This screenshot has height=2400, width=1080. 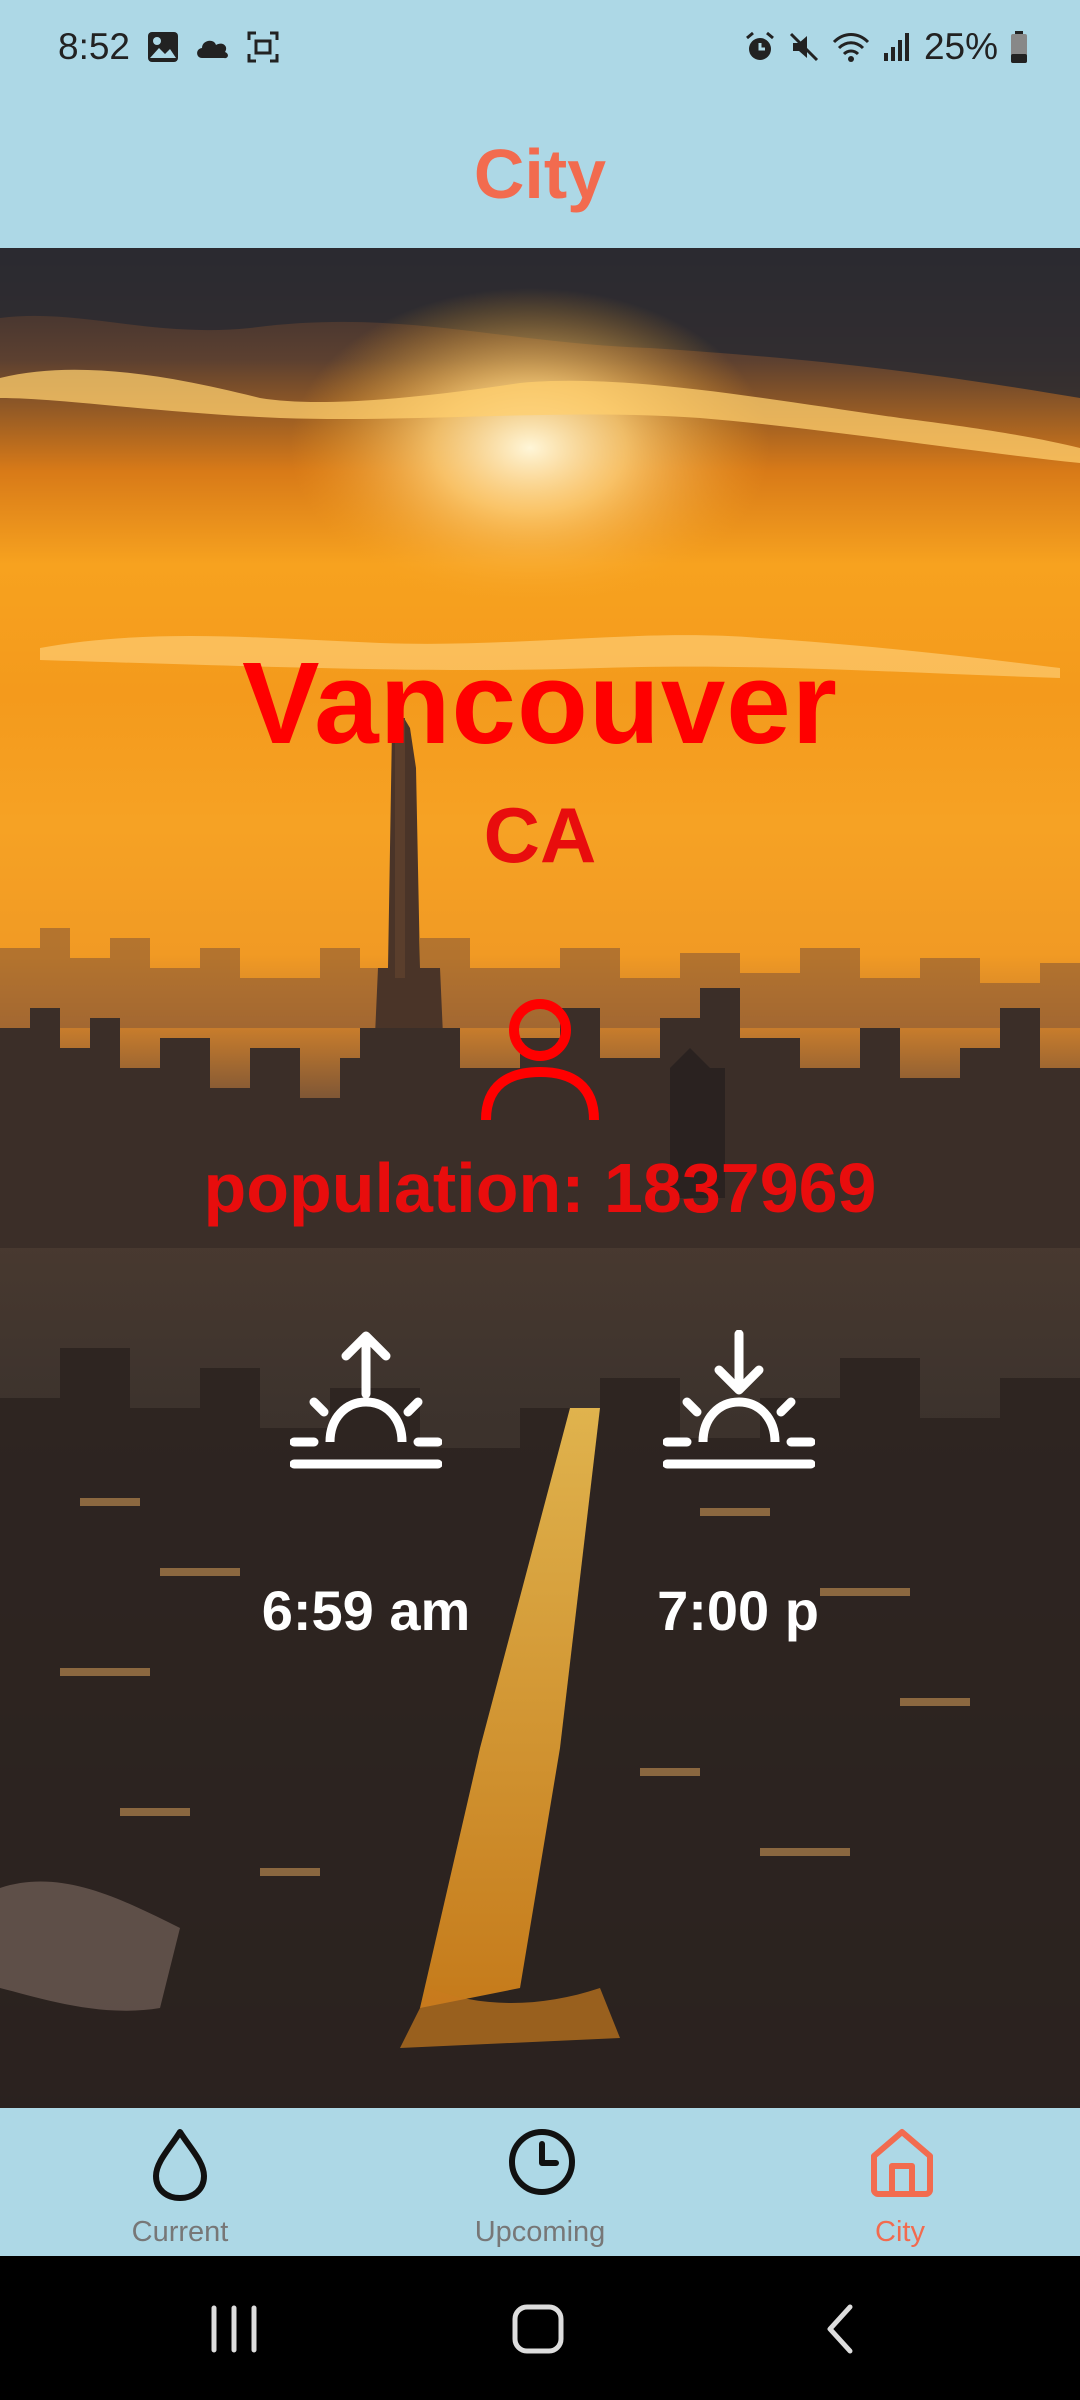 What do you see at coordinates (1019, 47) in the screenshot?
I see `battery-icon` at bounding box center [1019, 47].